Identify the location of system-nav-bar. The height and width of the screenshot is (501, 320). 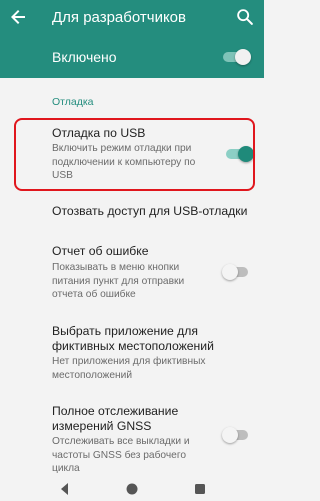
(132, 488).